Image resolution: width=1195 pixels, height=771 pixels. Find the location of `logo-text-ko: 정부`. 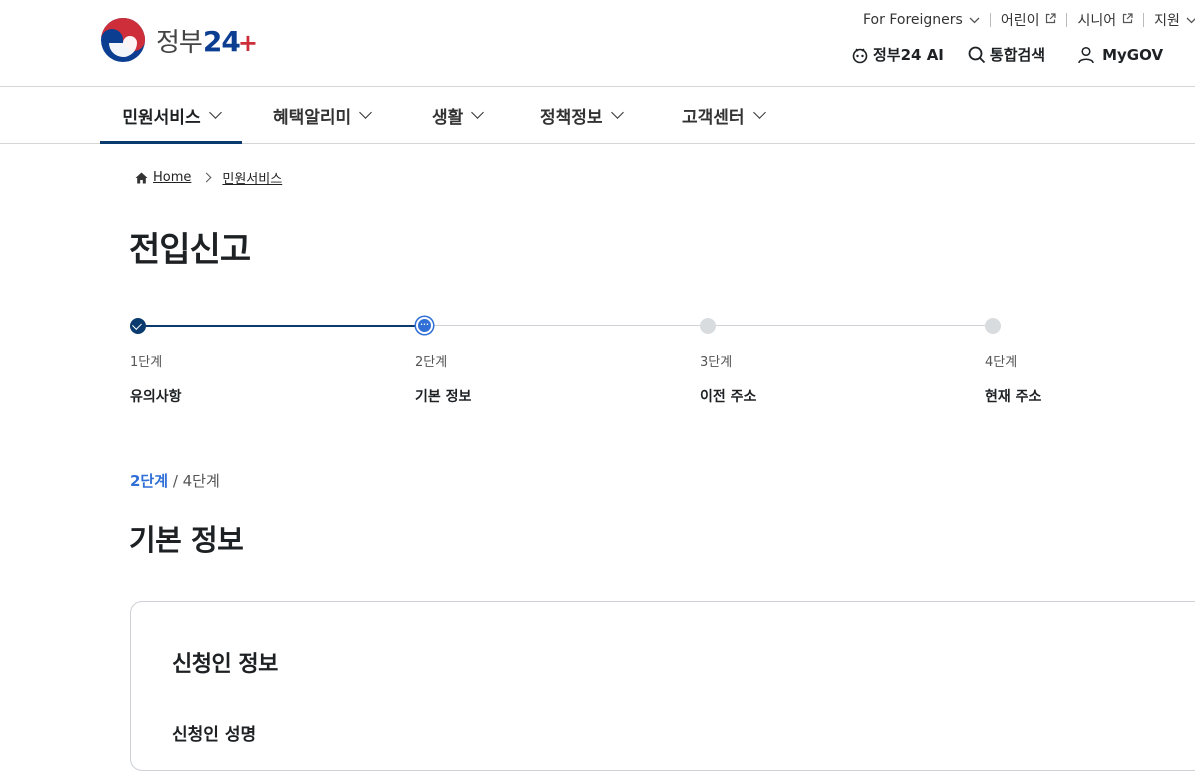

logo-text-ko: 정부 is located at coordinates (179, 42).